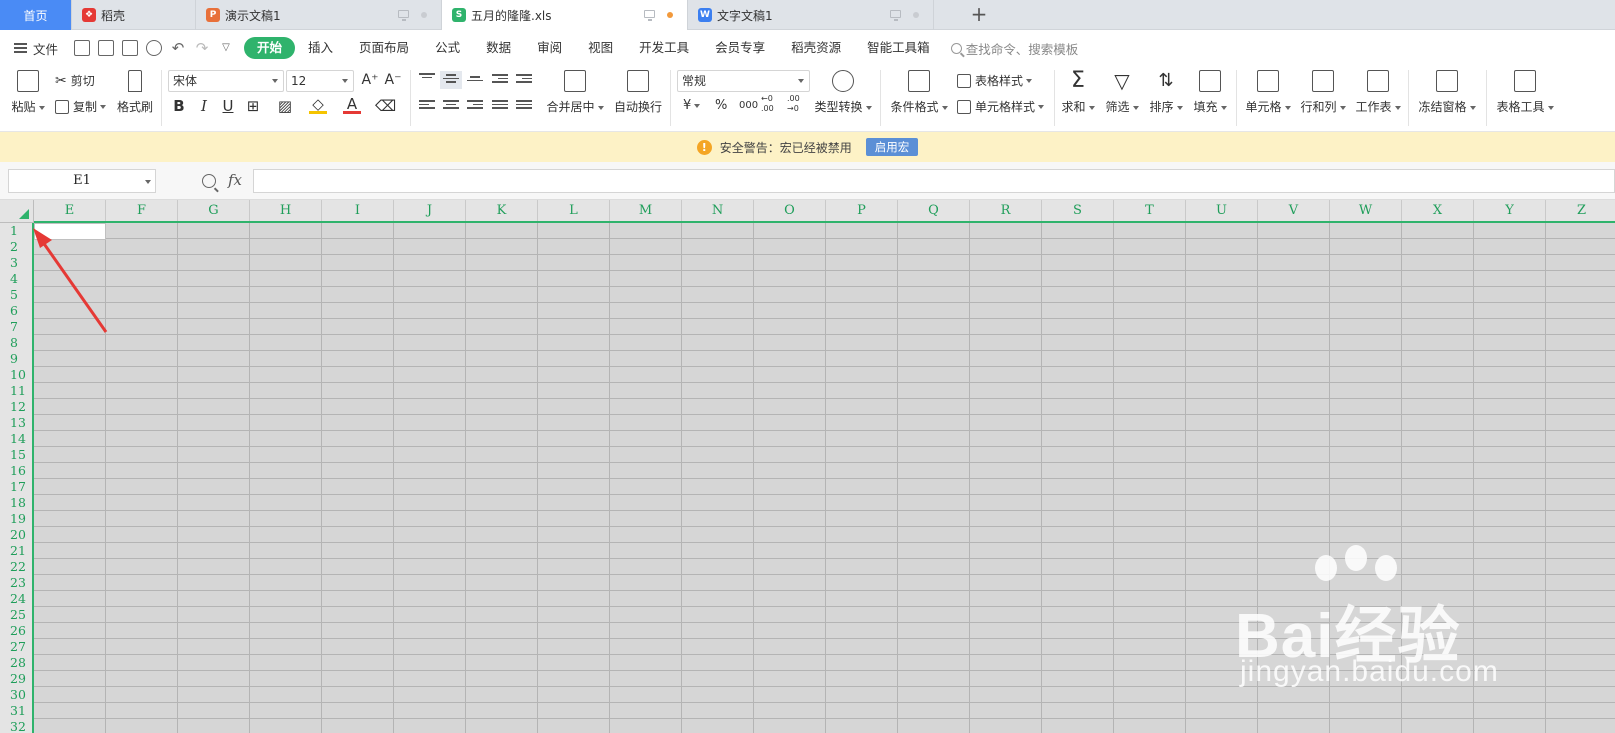 This screenshot has height=733, width=1615. I want to click on column-header-w: W, so click(1366, 210).